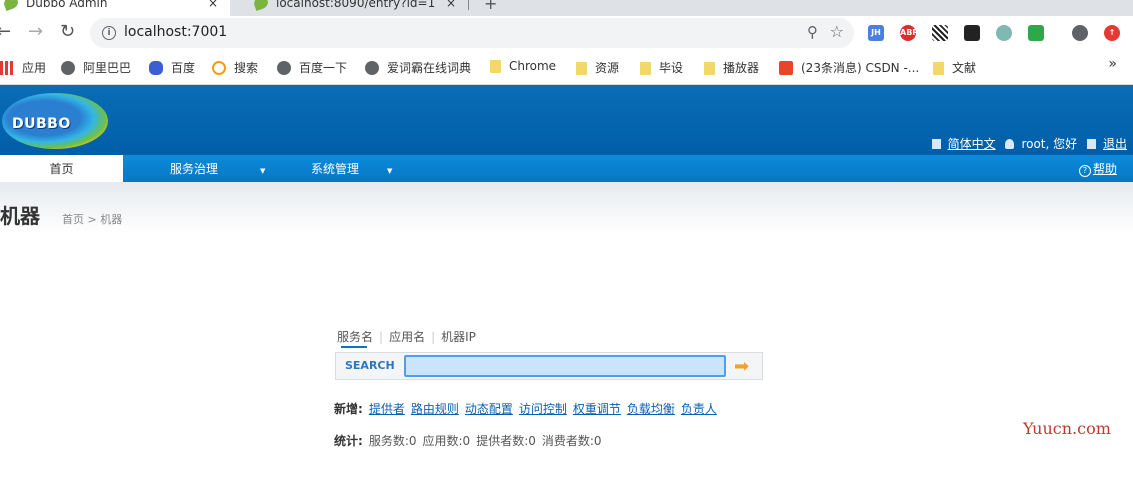 The image size is (1133, 483). What do you see at coordinates (370, 365) in the screenshot?
I see `search-label: SEARCH` at bounding box center [370, 365].